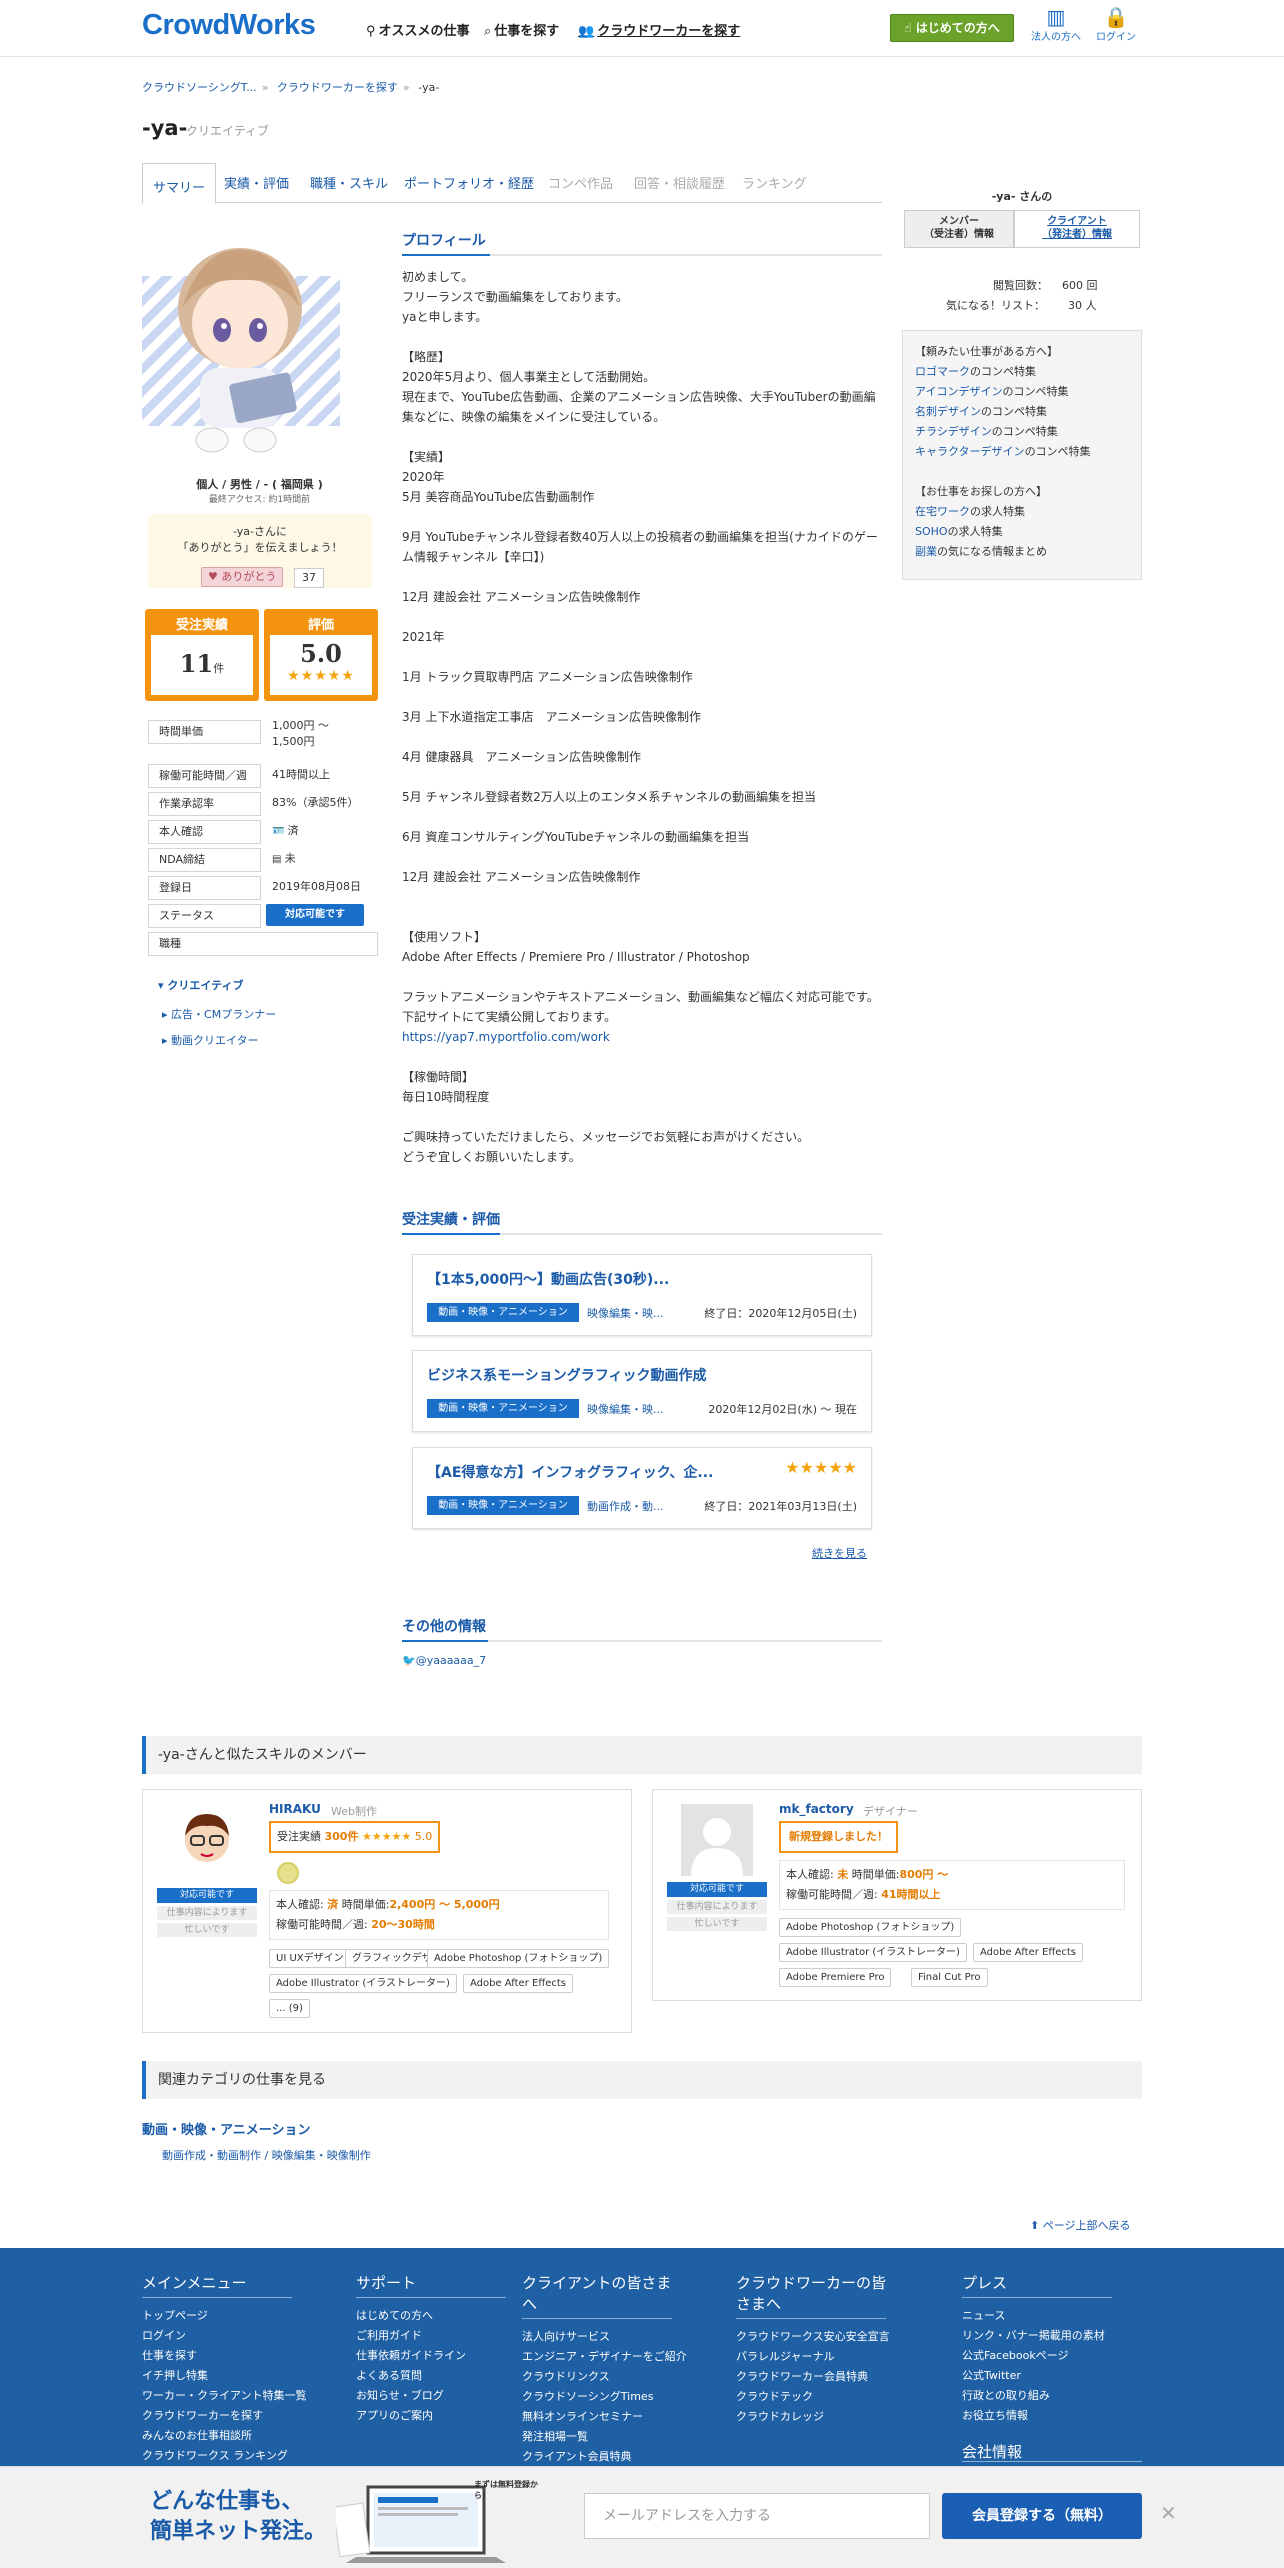 Image resolution: width=1284 pixels, height=2568 pixels. What do you see at coordinates (506, 1037) in the screenshot?
I see `portfolio-link: https://yap7.myportfolio.com/work` at bounding box center [506, 1037].